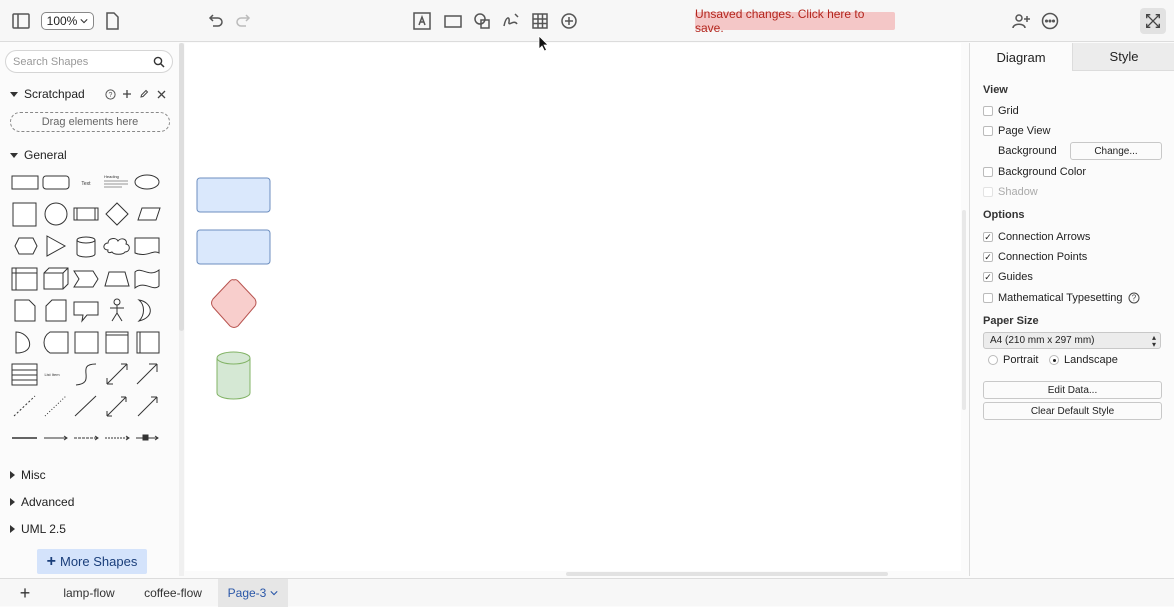 The image size is (1174, 607). I want to click on share-icon, so click(1021, 21).